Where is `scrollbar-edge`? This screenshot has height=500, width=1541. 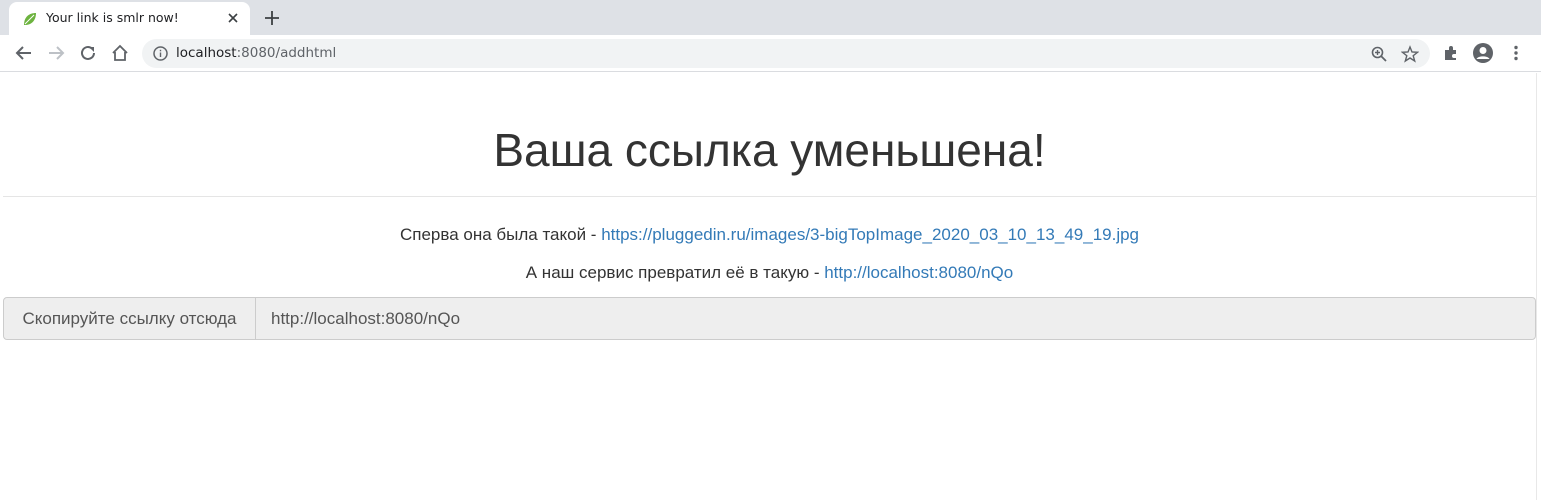
scrollbar-edge is located at coordinates (1538, 286).